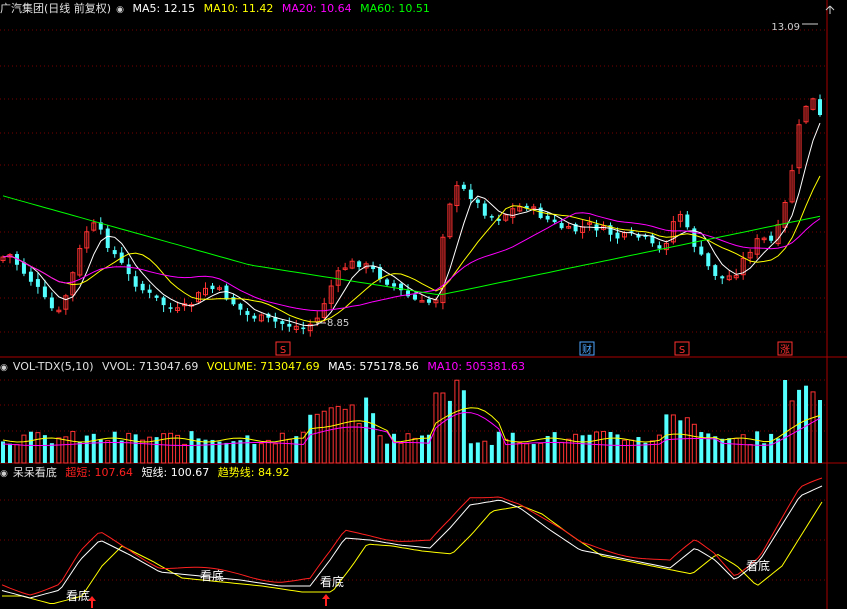 Image resolution: width=847 pixels, height=609 pixels. Describe the element at coordinates (175, 472) in the screenshot. I see `short-line-label: 短线: 100.67` at that location.